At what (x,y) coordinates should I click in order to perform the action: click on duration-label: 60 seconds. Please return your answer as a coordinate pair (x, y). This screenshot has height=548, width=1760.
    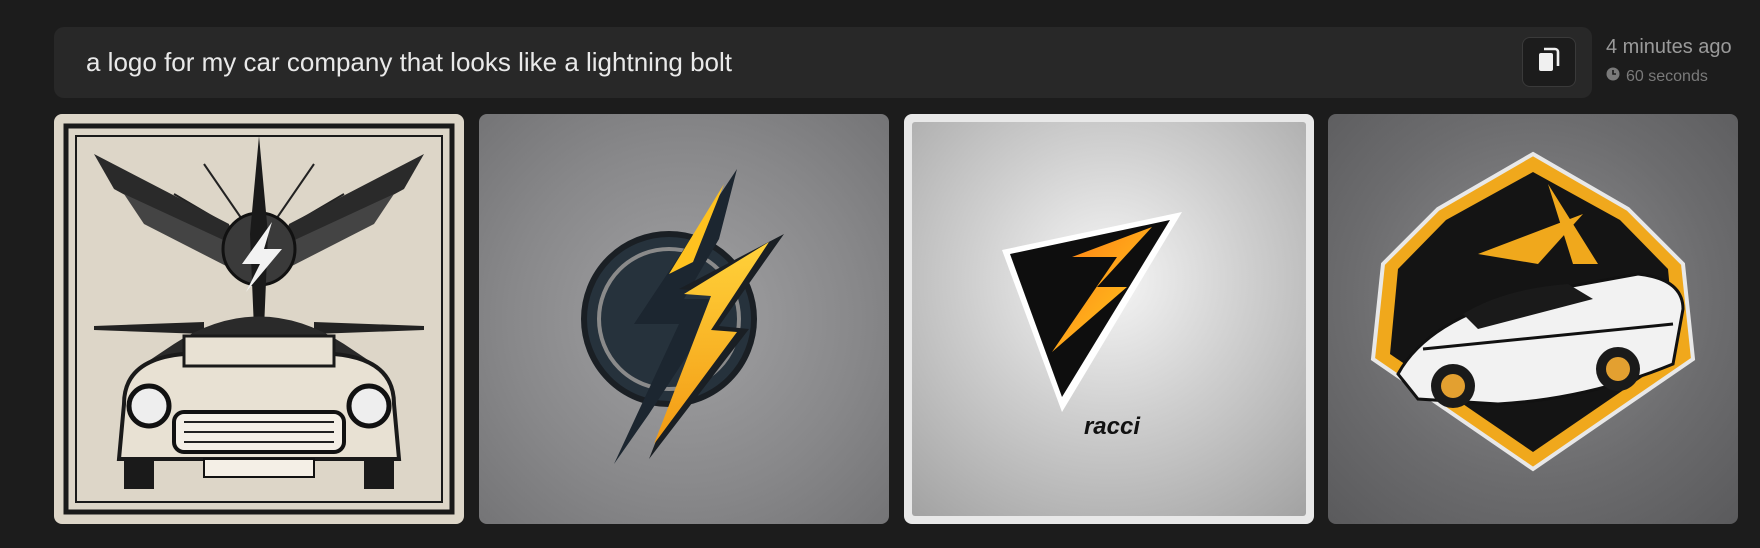
    Looking at the image, I should click on (1667, 76).